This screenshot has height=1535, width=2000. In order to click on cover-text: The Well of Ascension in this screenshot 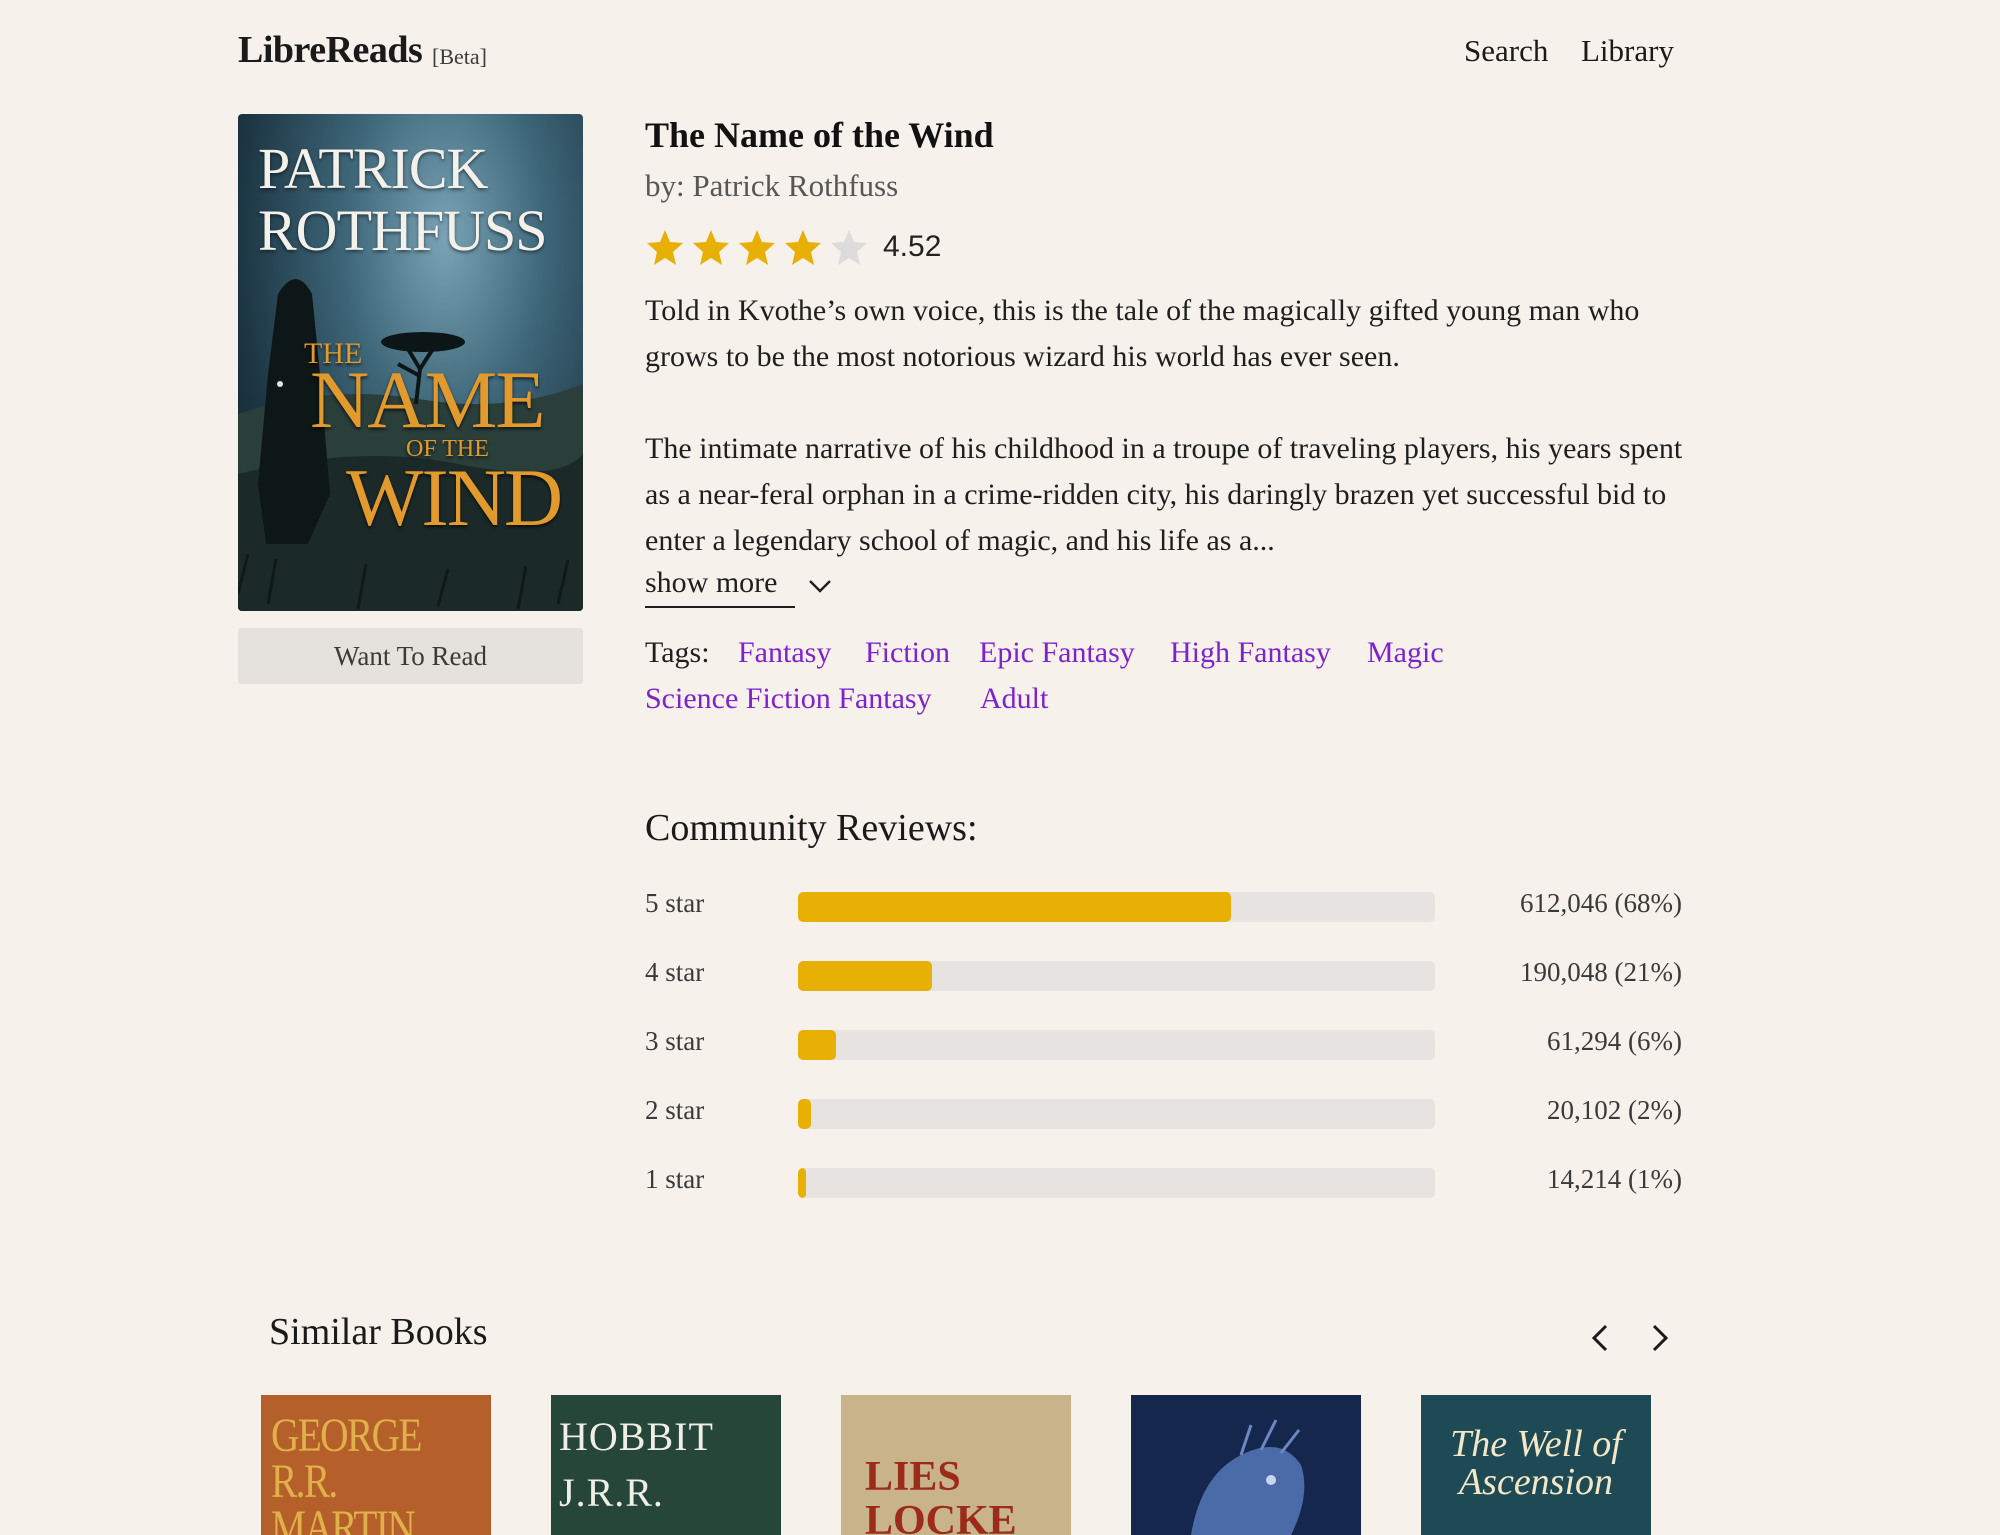, I will do `click(1536, 1463)`.